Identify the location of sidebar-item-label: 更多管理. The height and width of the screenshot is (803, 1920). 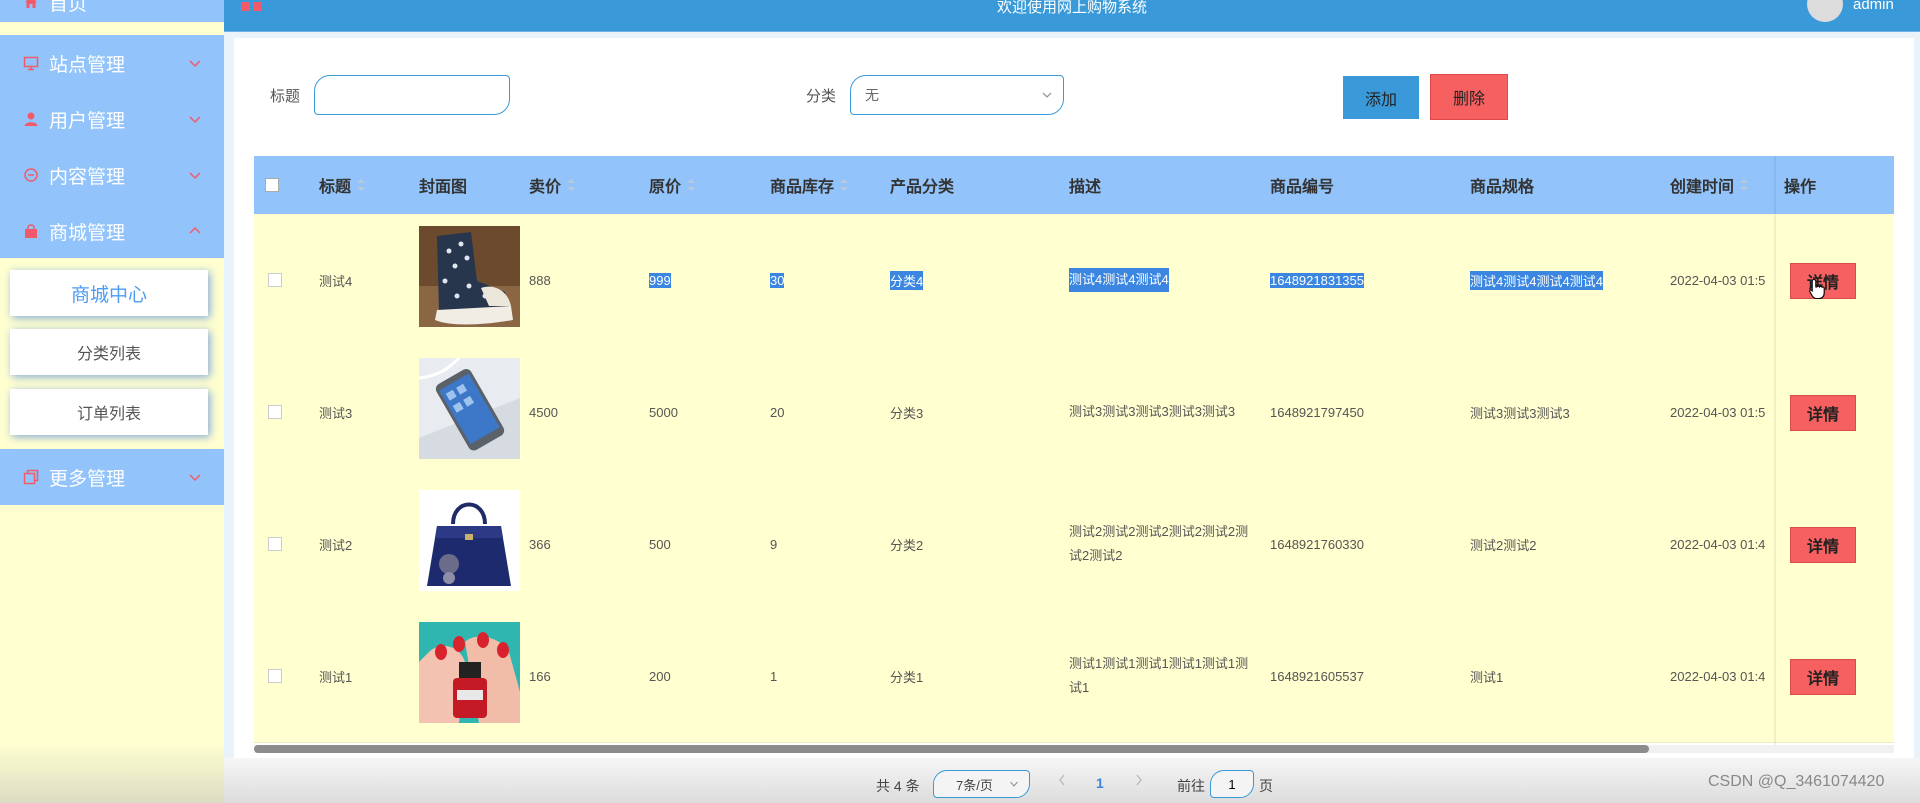
(87, 479).